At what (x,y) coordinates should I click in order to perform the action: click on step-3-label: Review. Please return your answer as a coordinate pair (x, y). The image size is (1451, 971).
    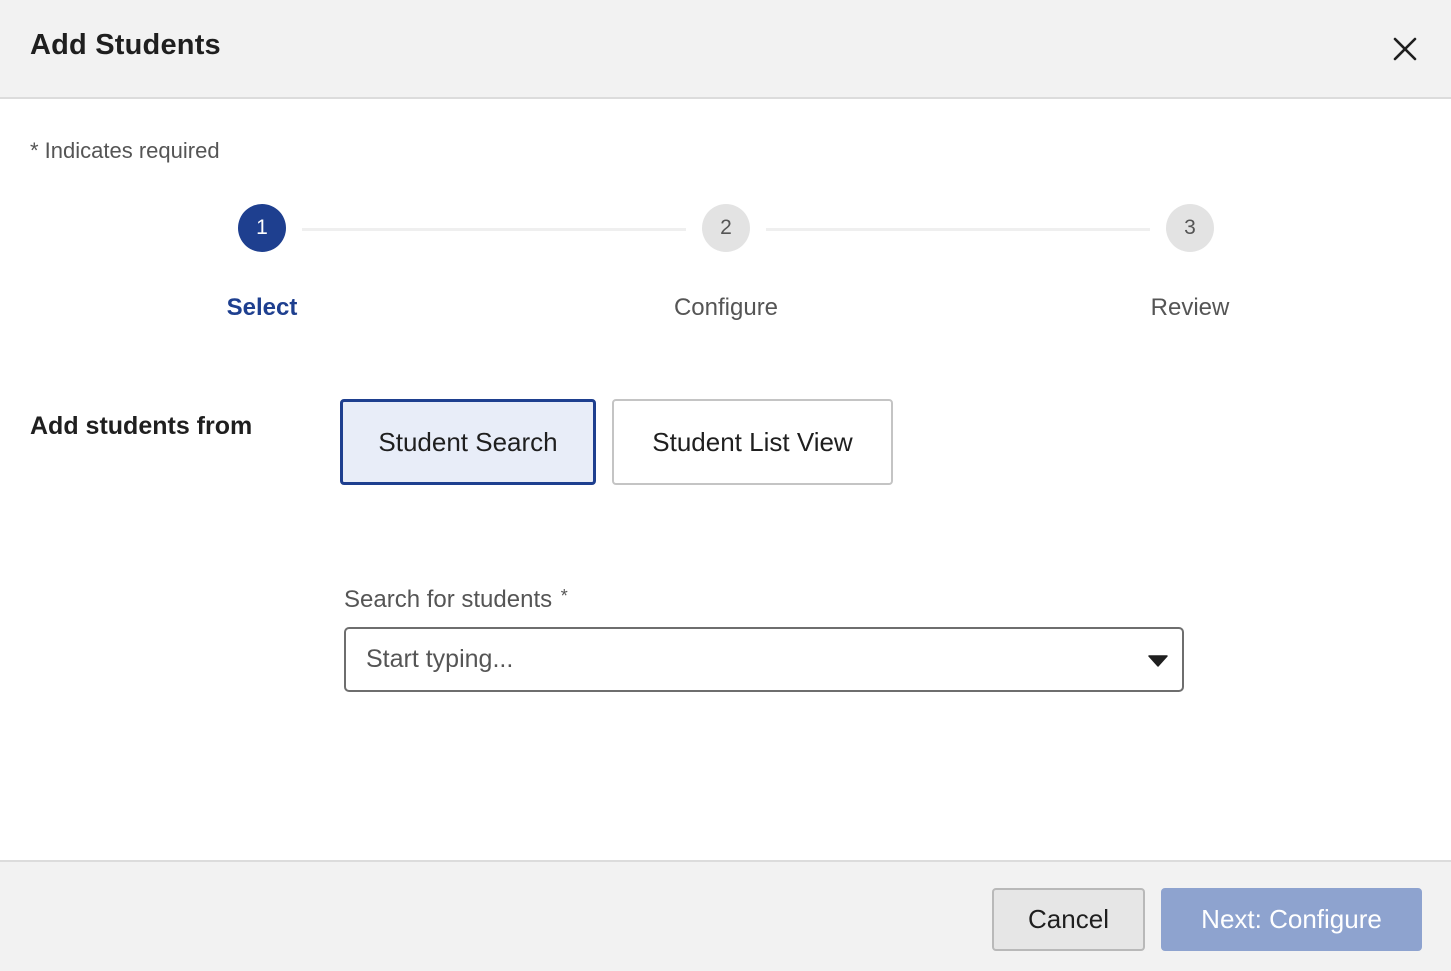
    Looking at the image, I should click on (1190, 307).